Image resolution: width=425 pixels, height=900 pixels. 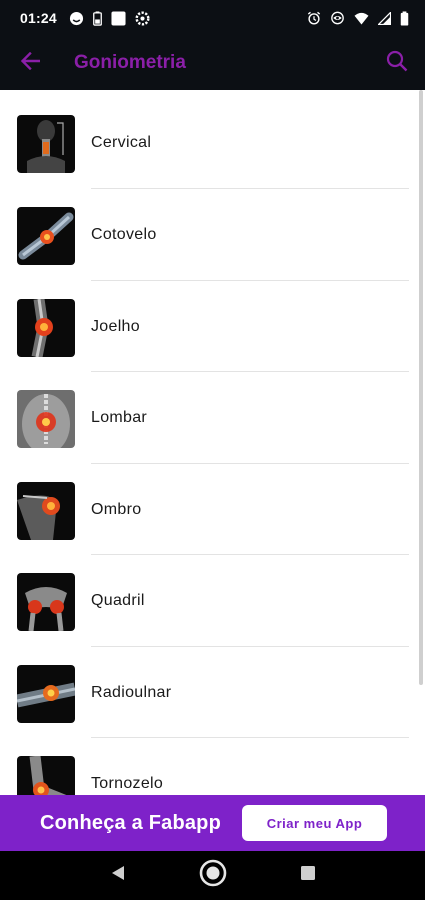 What do you see at coordinates (212, 766) in the screenshot?
I see `list-item-tornozelo: Tornozelo` at bounding box center [212, 766].